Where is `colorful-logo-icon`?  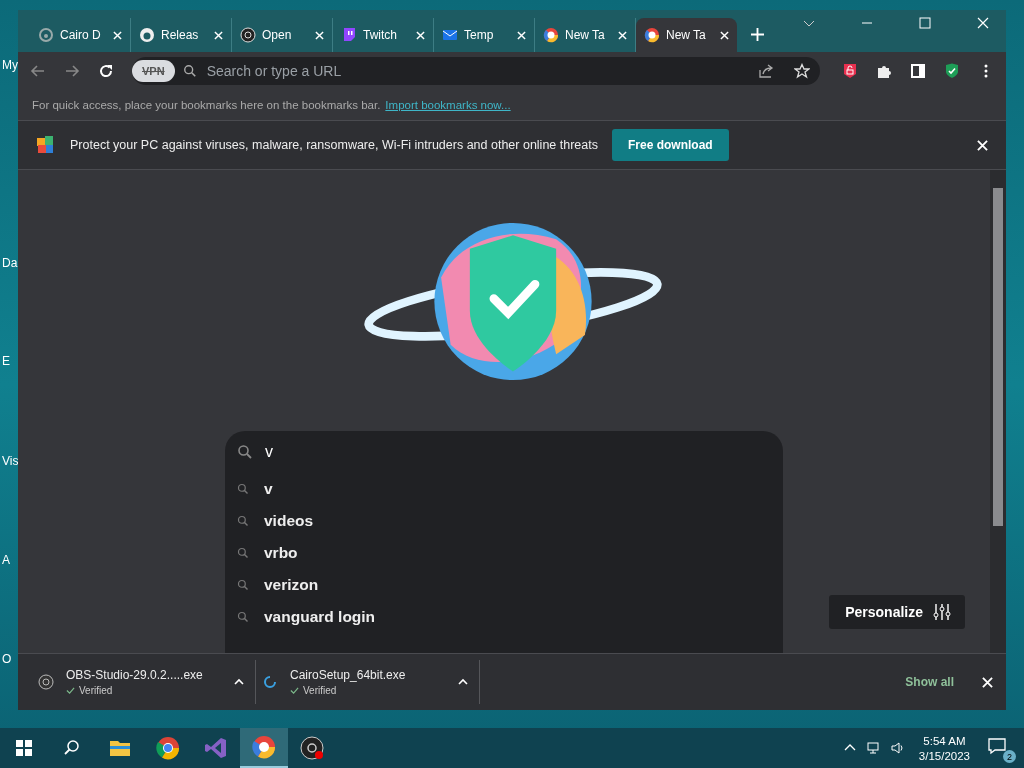
colorful-logo-icon is located at coordinates (46, 145).